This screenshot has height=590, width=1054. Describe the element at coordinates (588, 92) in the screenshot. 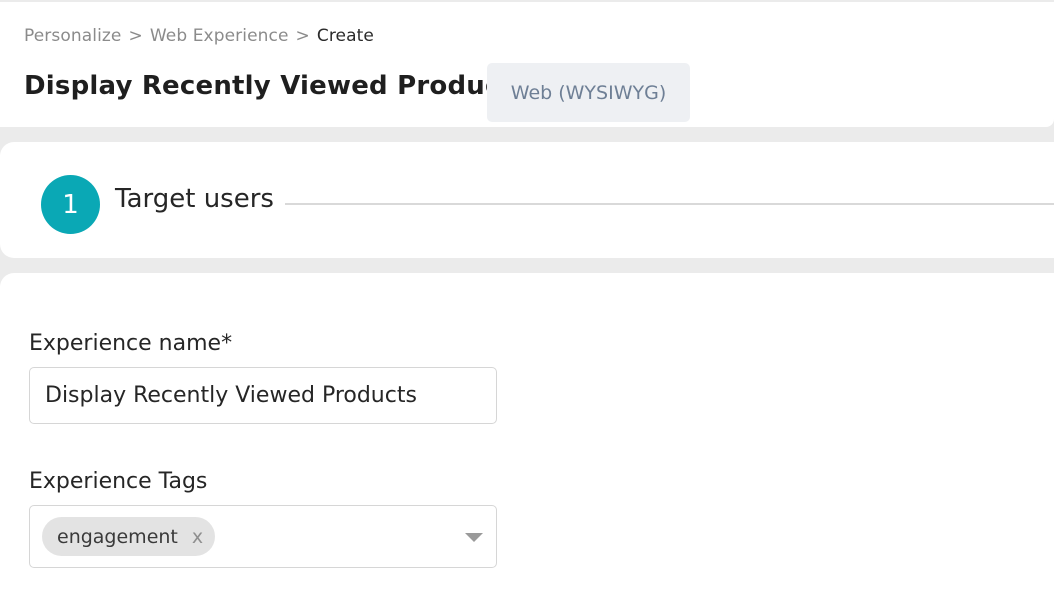

I see `experience-type-badge: Web (WYSIWYG)` at that location.